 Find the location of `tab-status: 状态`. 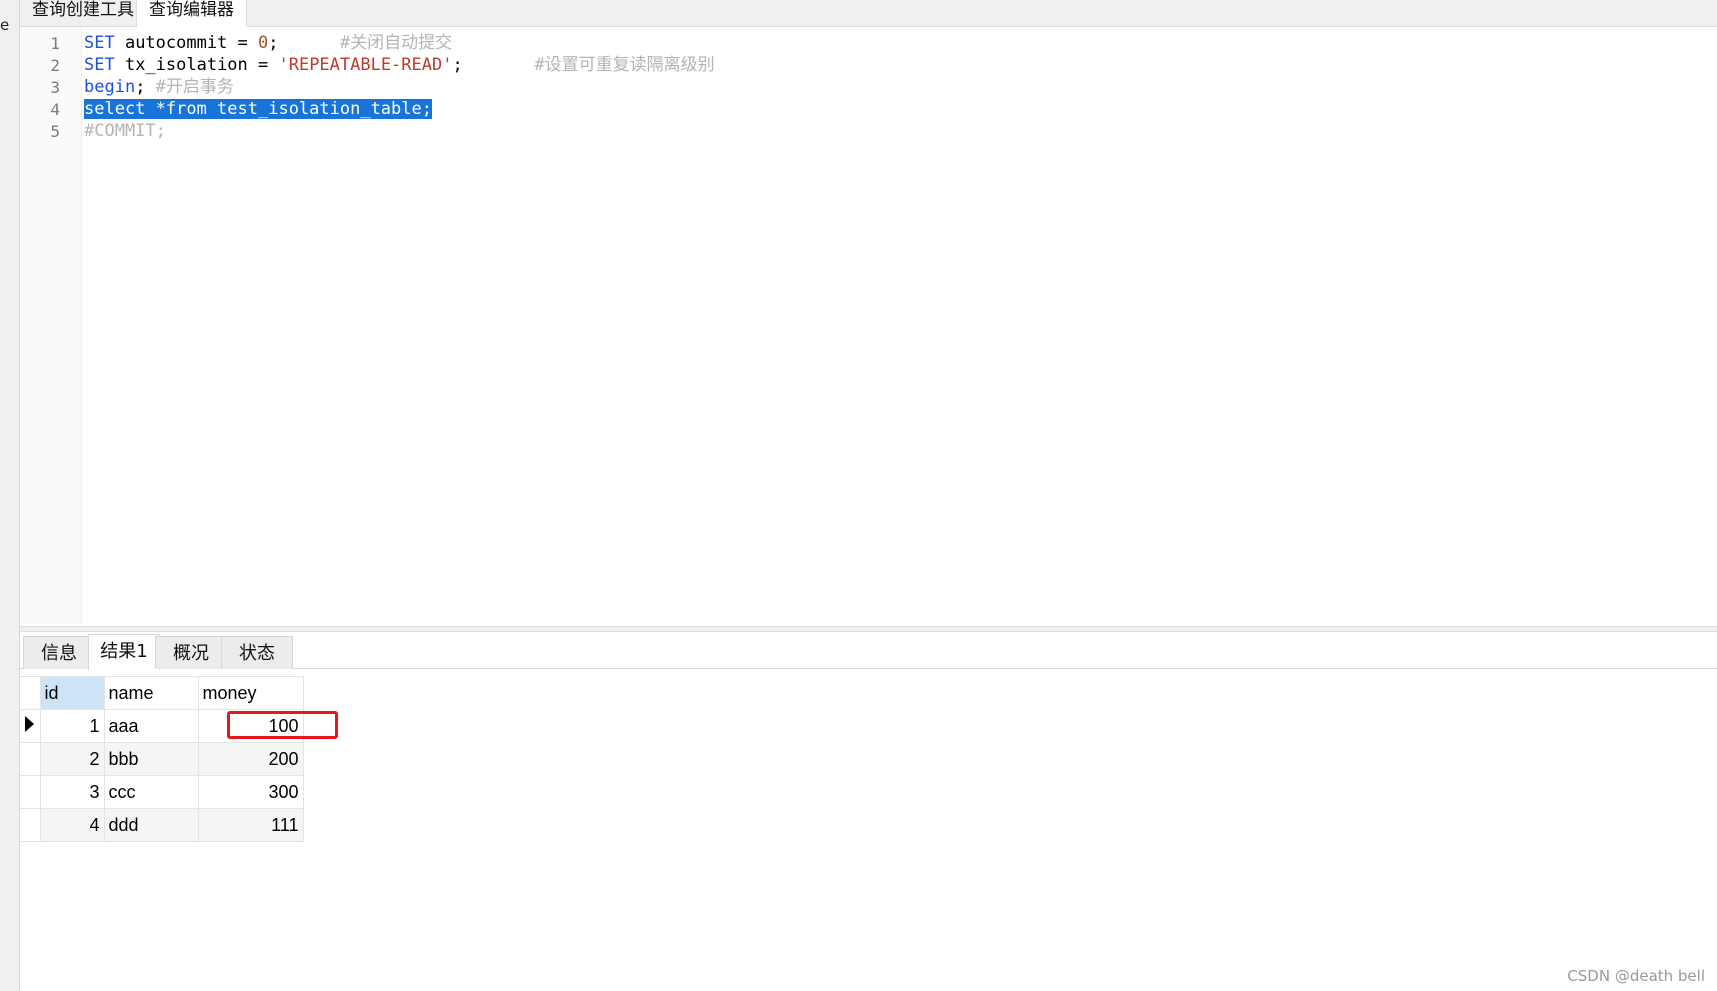

tab-status: 状态 is located at coordinates (257, 652).